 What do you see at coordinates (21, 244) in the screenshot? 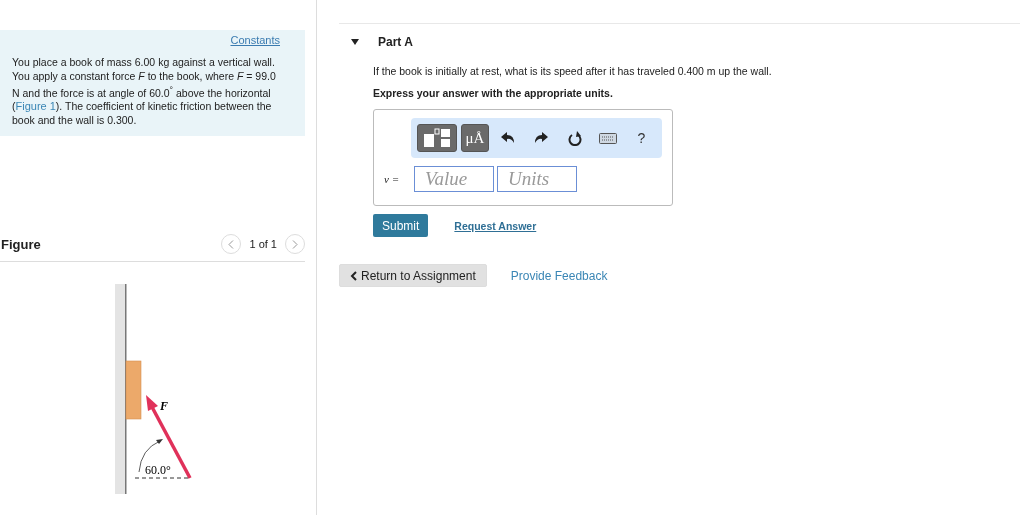
I see `figure-title: Figure` at bounding box center [21, 244].